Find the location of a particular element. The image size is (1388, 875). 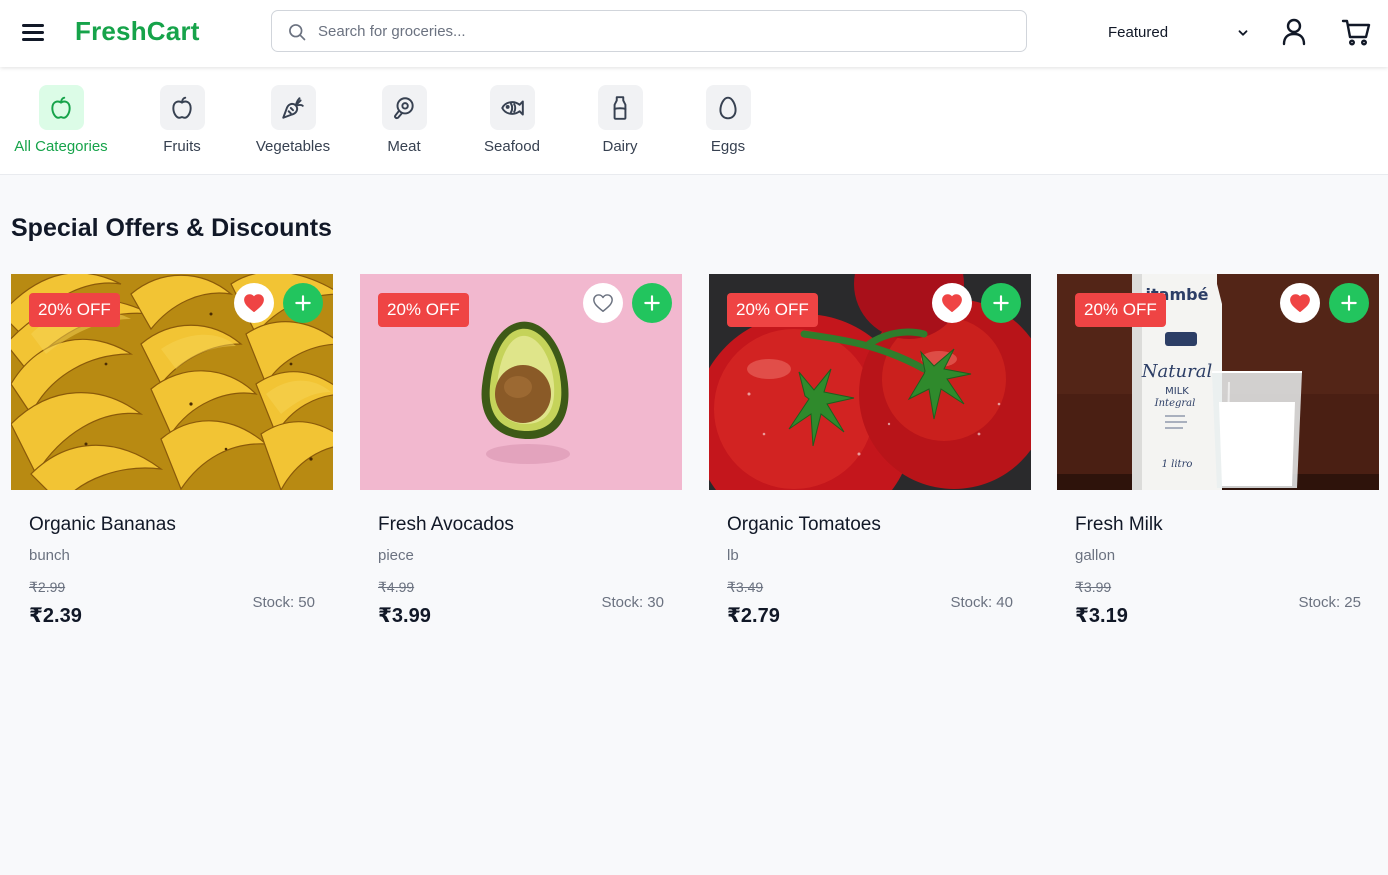

category-dairy: Dairy is located at coordinates (620, 120).